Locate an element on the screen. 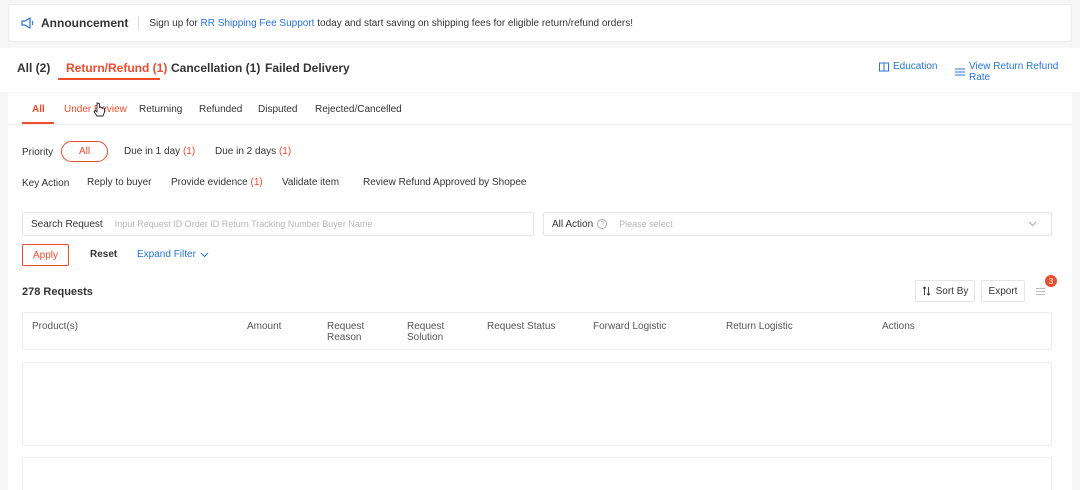 The width and height of the screenshot is (1080, 490). tab-return-refund: Return/Refund (1) is located at coordinates (116, 68).